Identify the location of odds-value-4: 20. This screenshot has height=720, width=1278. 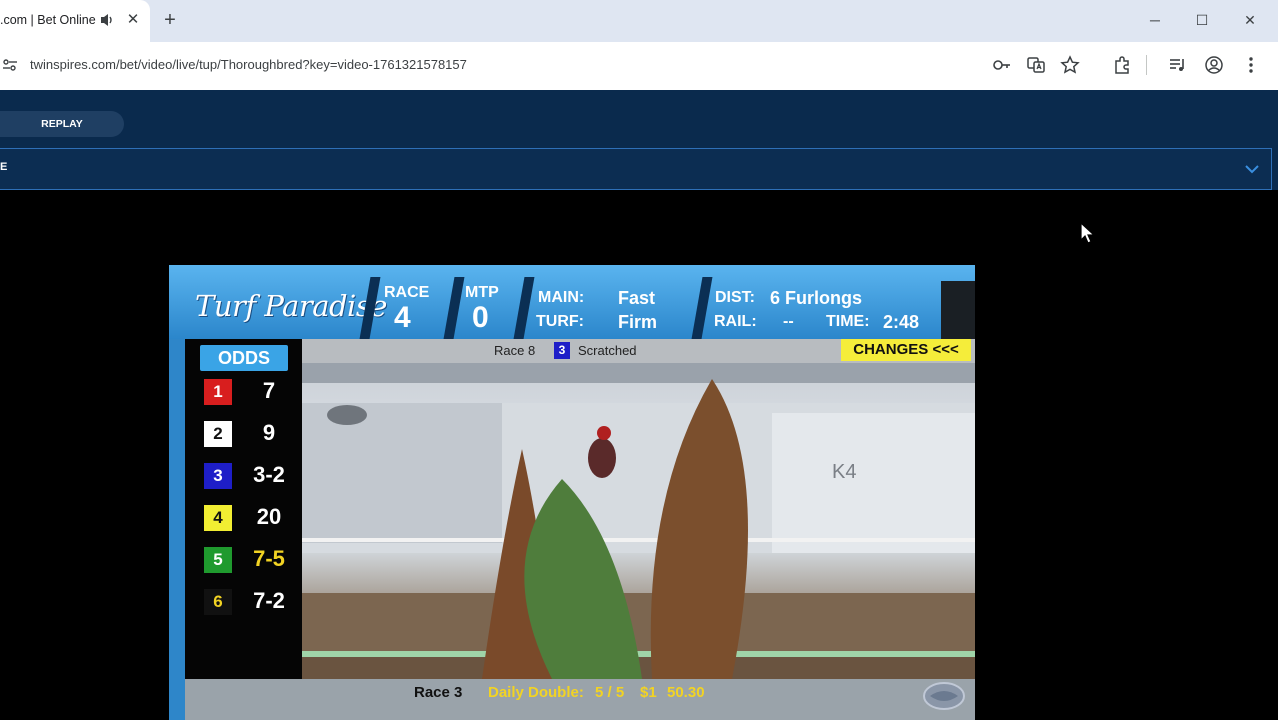
(269, 516).